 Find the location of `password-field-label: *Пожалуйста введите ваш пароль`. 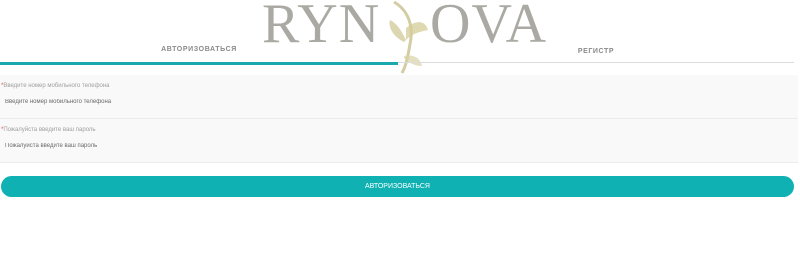

password-field-label: *Пожалуйста введите ваш пароль is located at coordinates (48, 130).